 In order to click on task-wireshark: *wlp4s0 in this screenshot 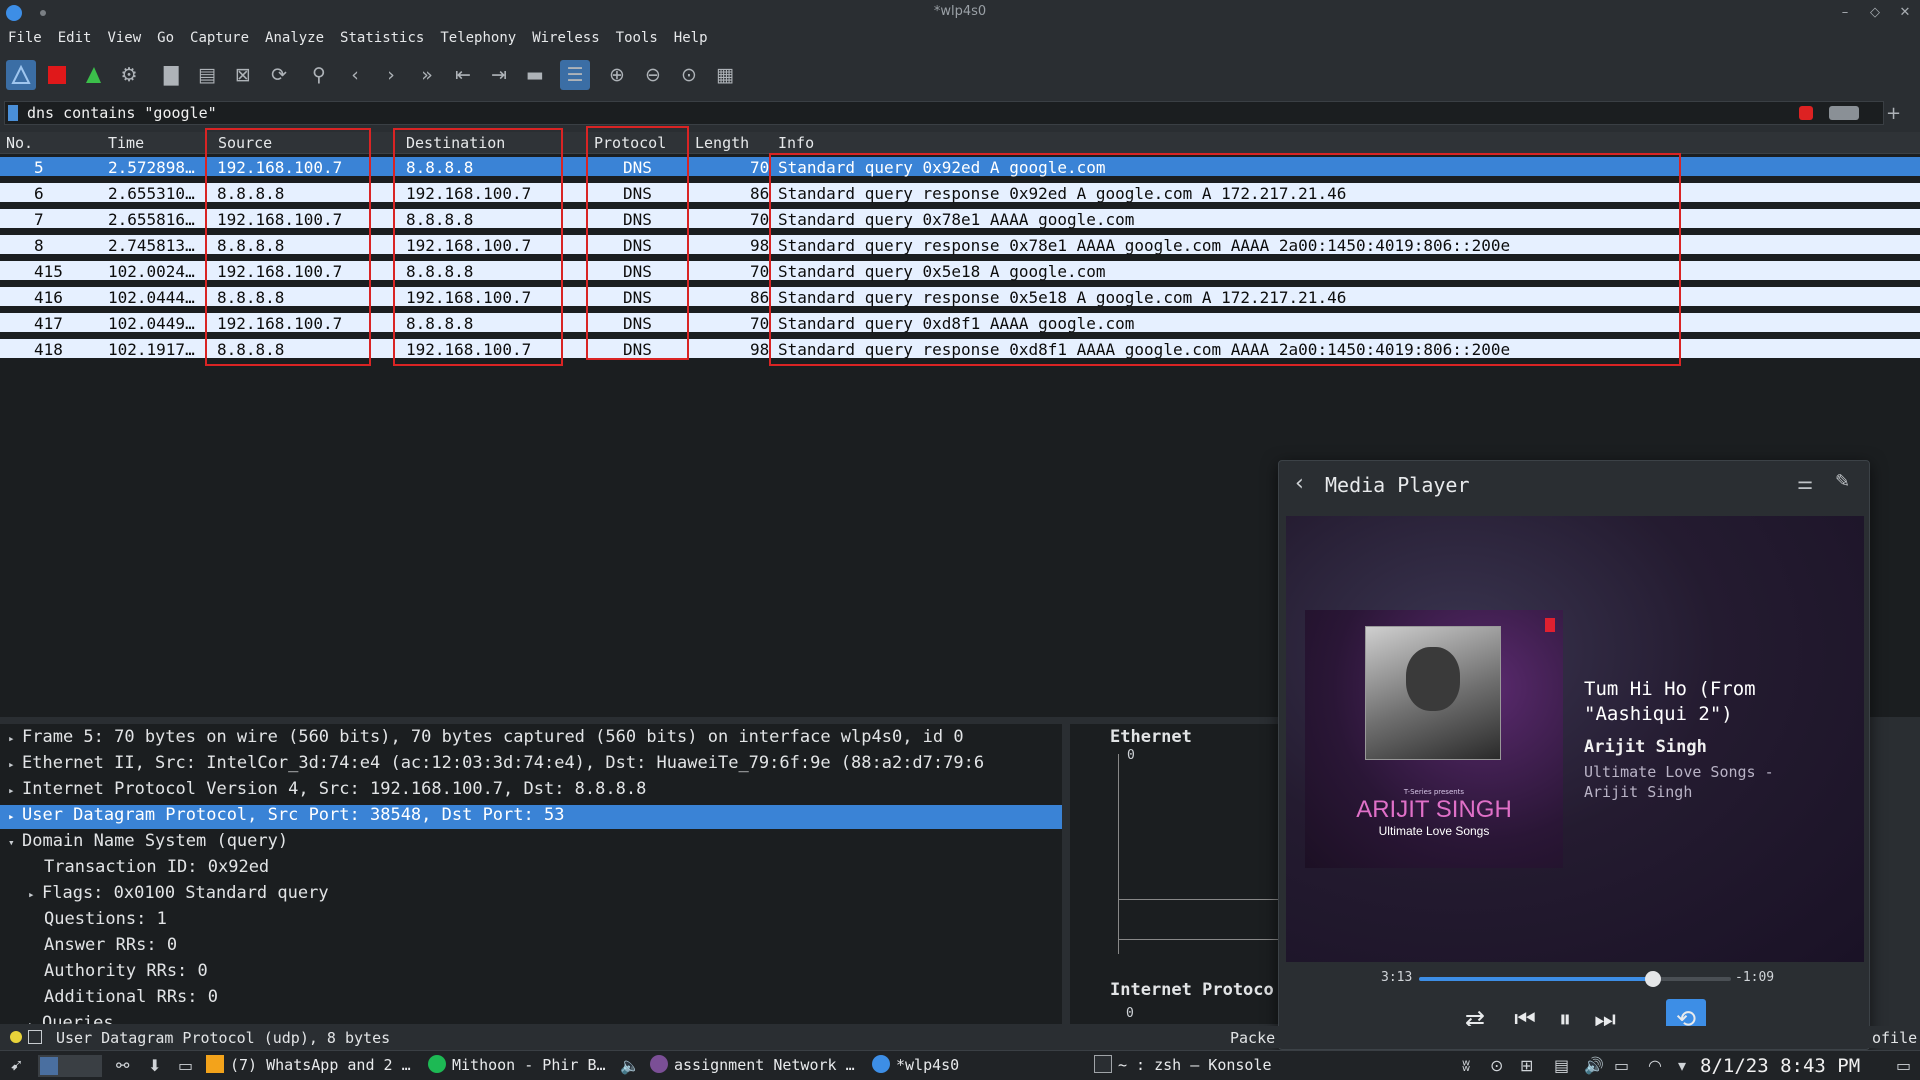, I will do `click(915, 1066)`.